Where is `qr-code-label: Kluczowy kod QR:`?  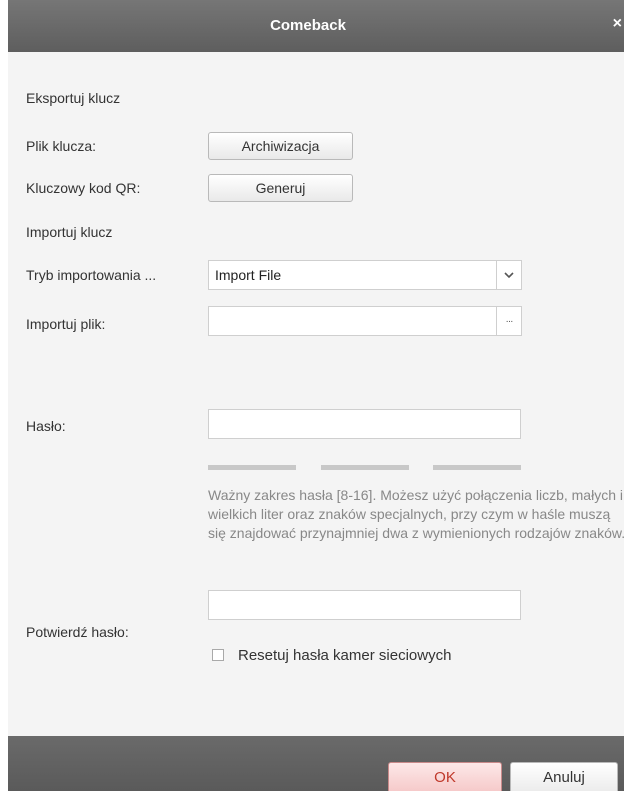 qr-code-label: Kluczowy kod QR: is located at coordinates (83, 188).